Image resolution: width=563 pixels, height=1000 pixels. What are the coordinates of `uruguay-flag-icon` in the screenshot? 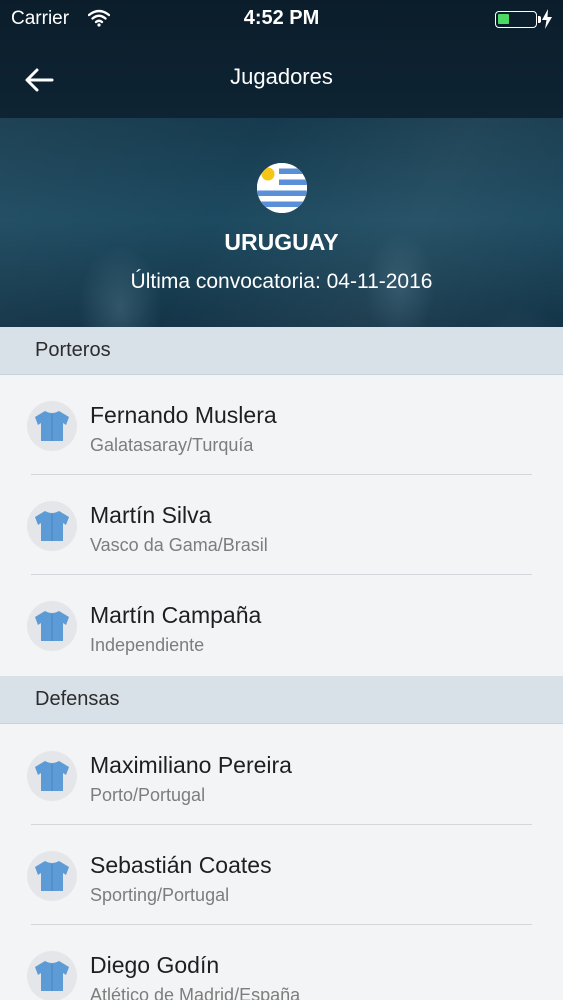 It's located at (282, 188).